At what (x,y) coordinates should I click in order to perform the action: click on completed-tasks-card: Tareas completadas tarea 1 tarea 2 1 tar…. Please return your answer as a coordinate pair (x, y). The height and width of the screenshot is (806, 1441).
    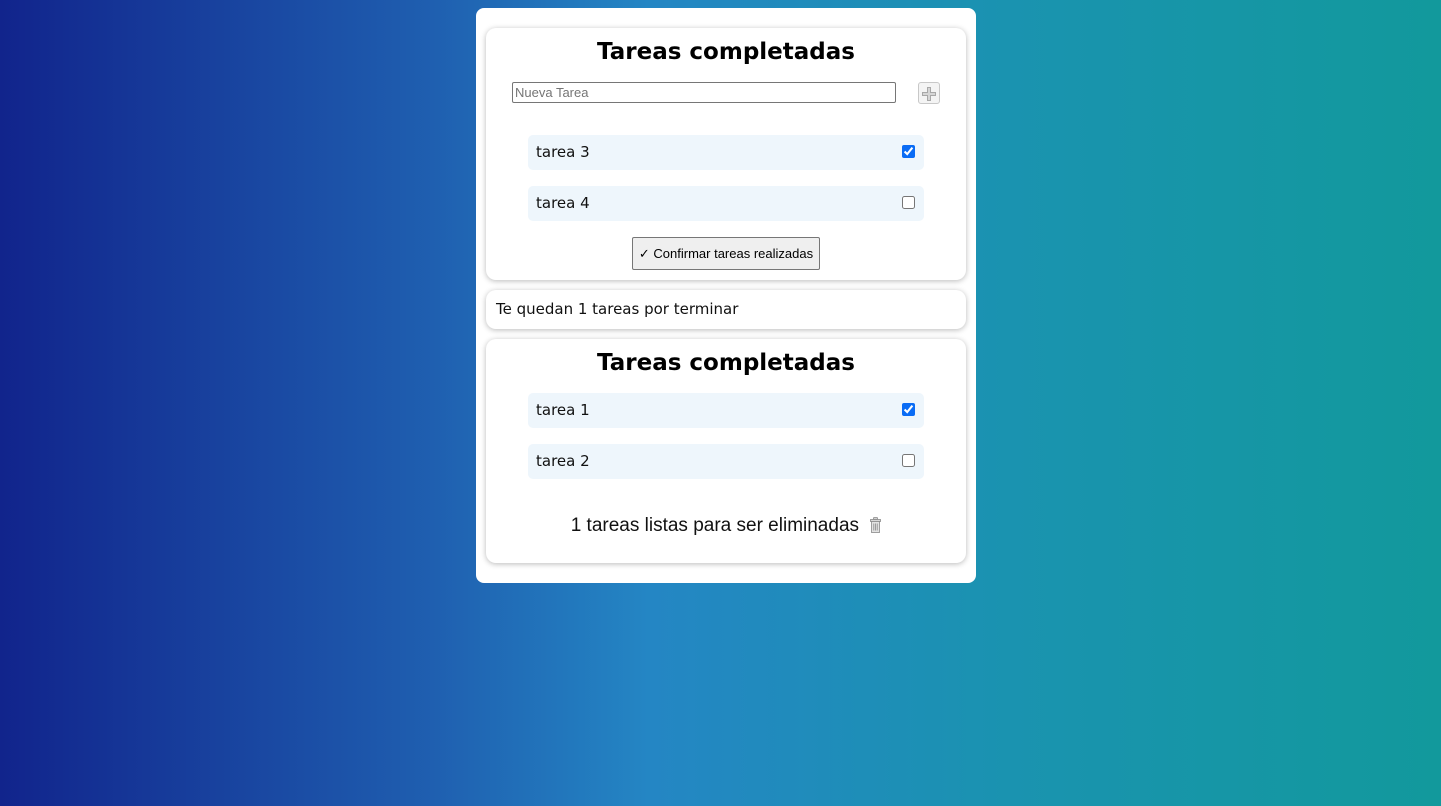
    Looking at the image, I should click on (726, 451).